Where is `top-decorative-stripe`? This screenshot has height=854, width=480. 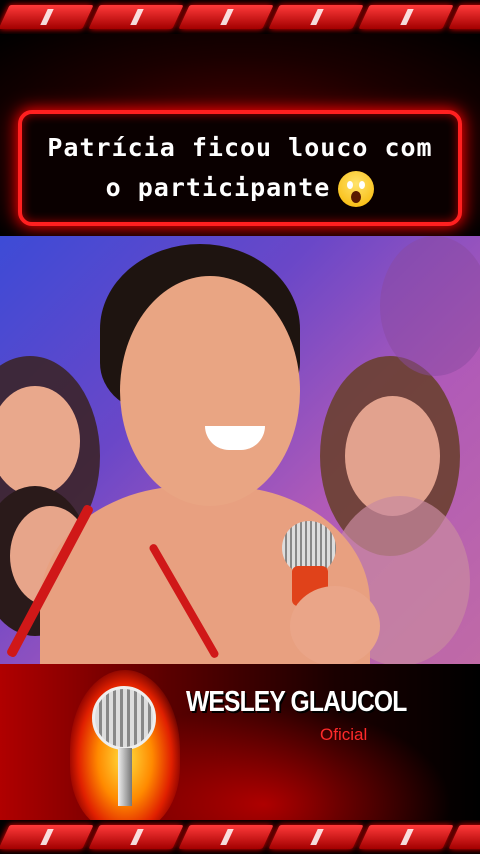 top-decorative-stripe is located at coordinates (240, 17).